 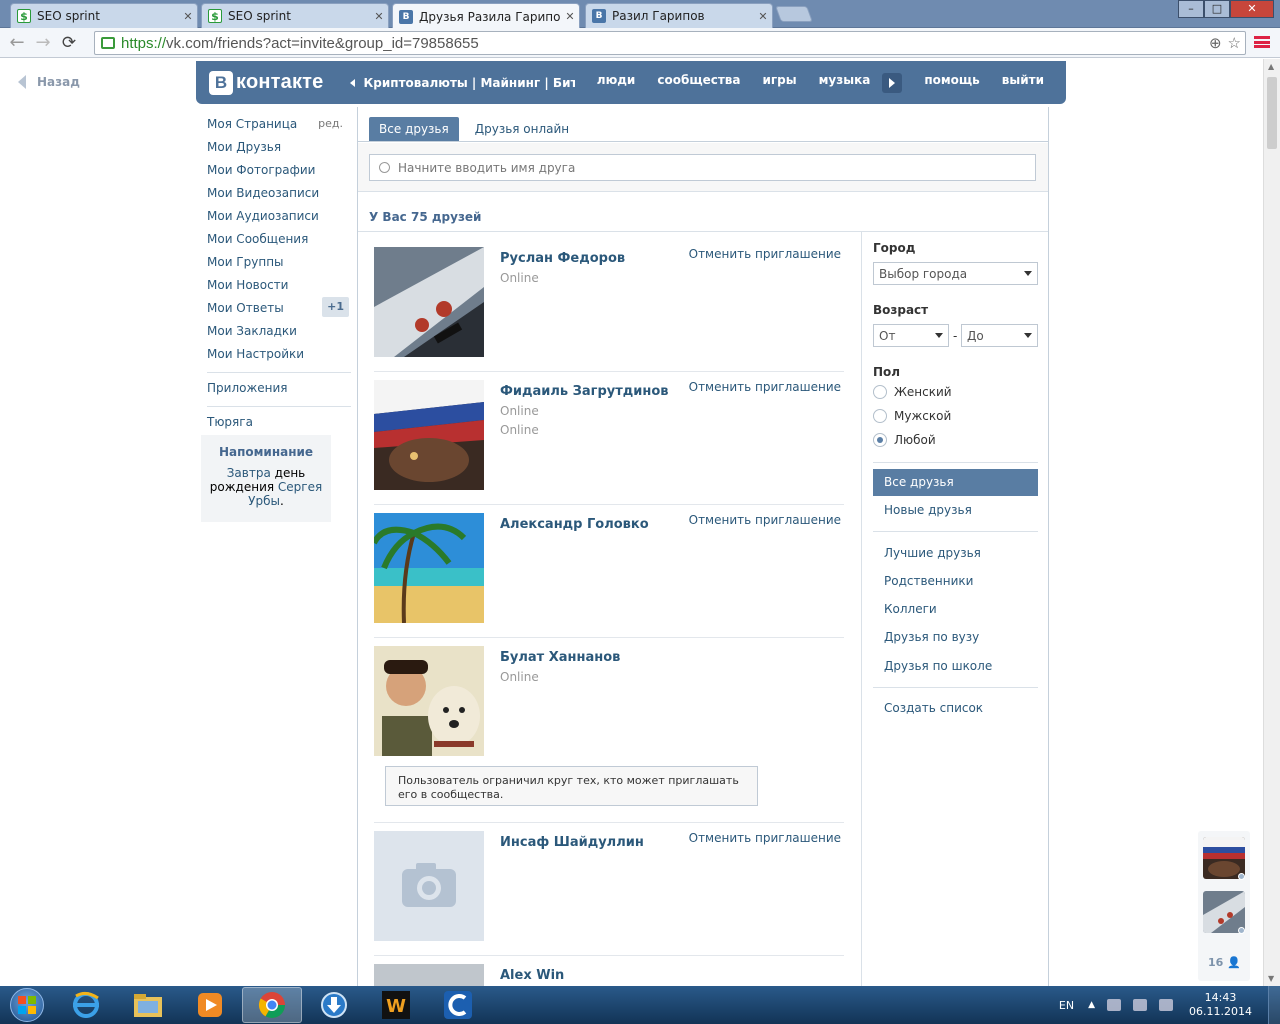 I want to click on vk-logo: В контакте, so click(x=266, y=82).